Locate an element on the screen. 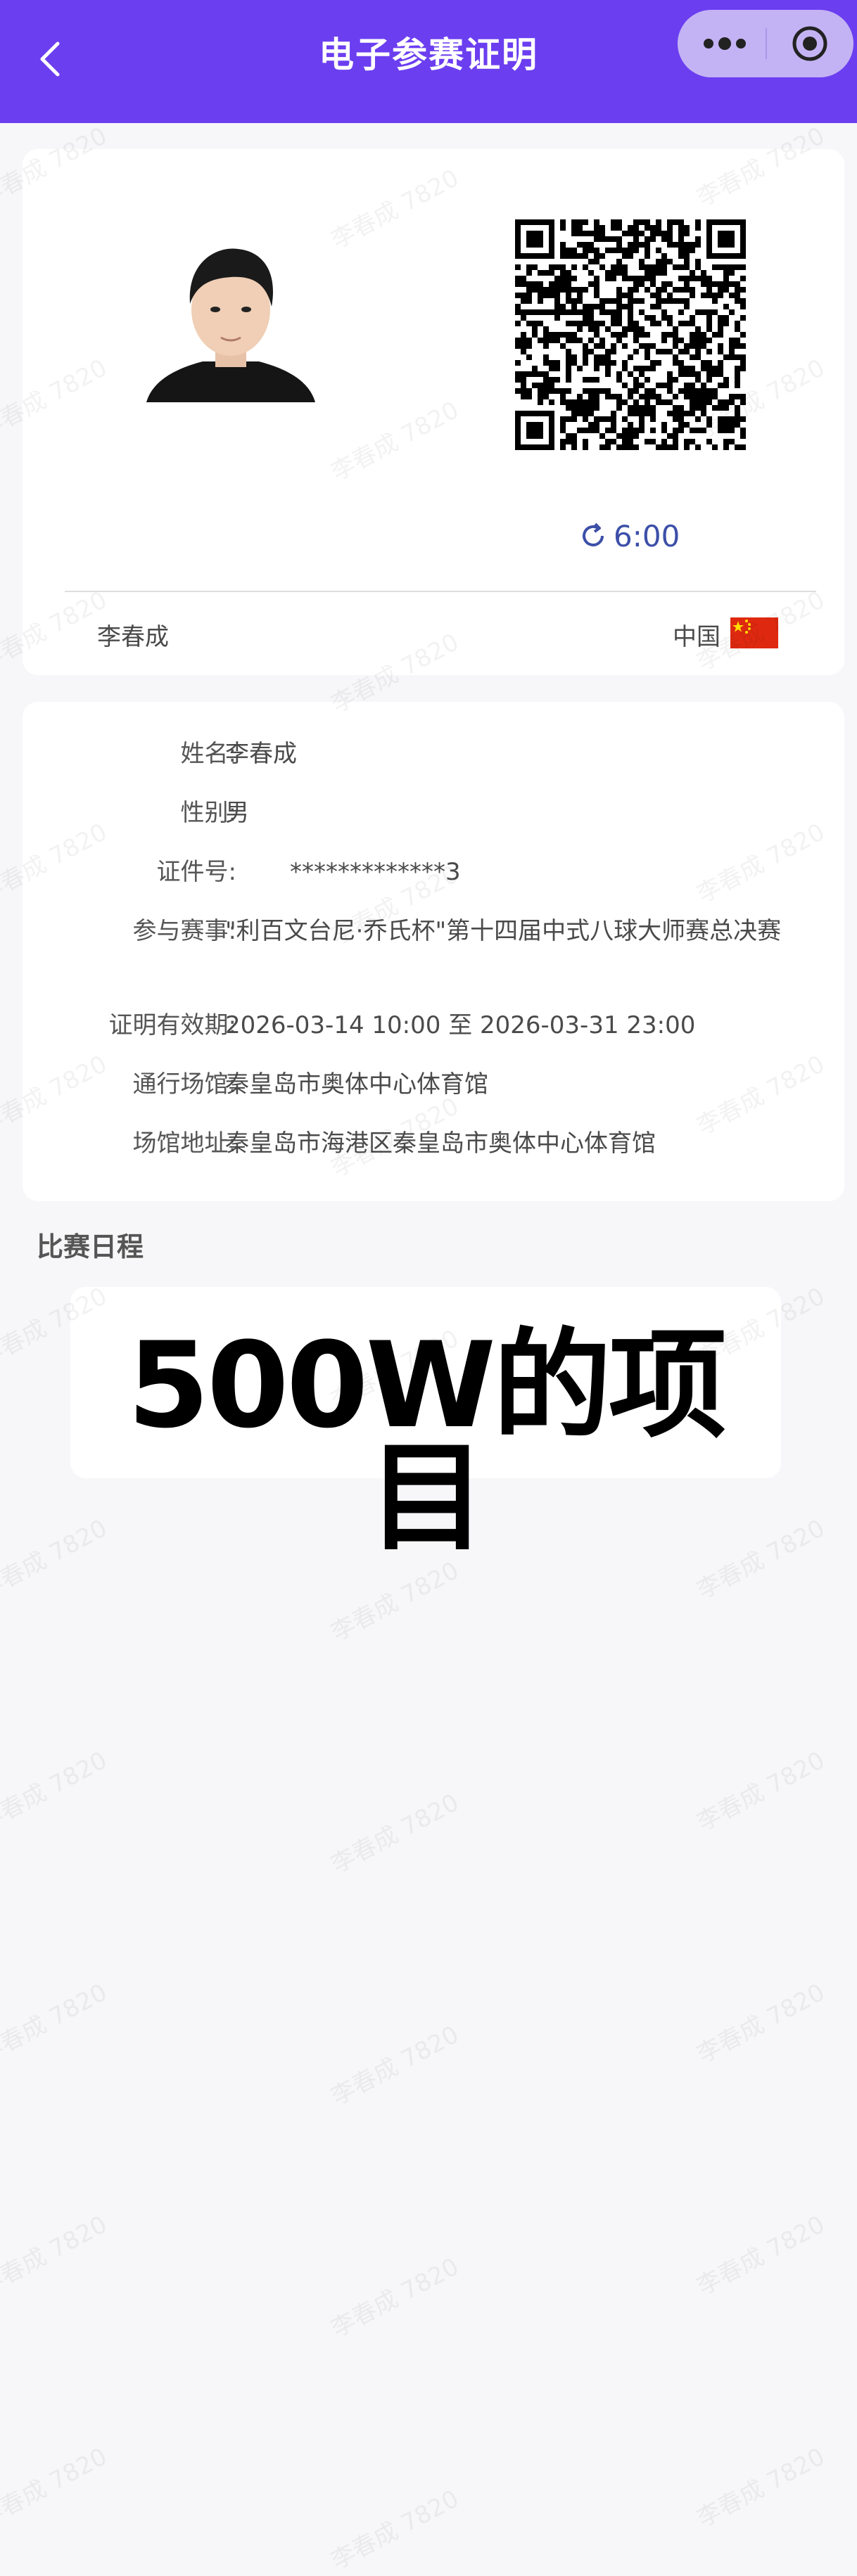 The width and height of the screenshot is (857, 2576). info-label: 通行场馆: is located at coordinates (184, 1084).